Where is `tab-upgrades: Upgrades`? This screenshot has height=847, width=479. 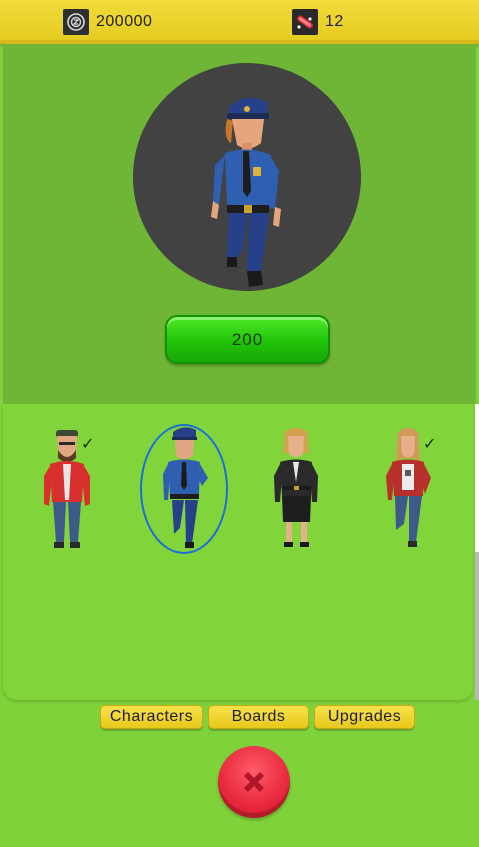
tab-upgrades: Upgrades is located at coordinates (364, 717).